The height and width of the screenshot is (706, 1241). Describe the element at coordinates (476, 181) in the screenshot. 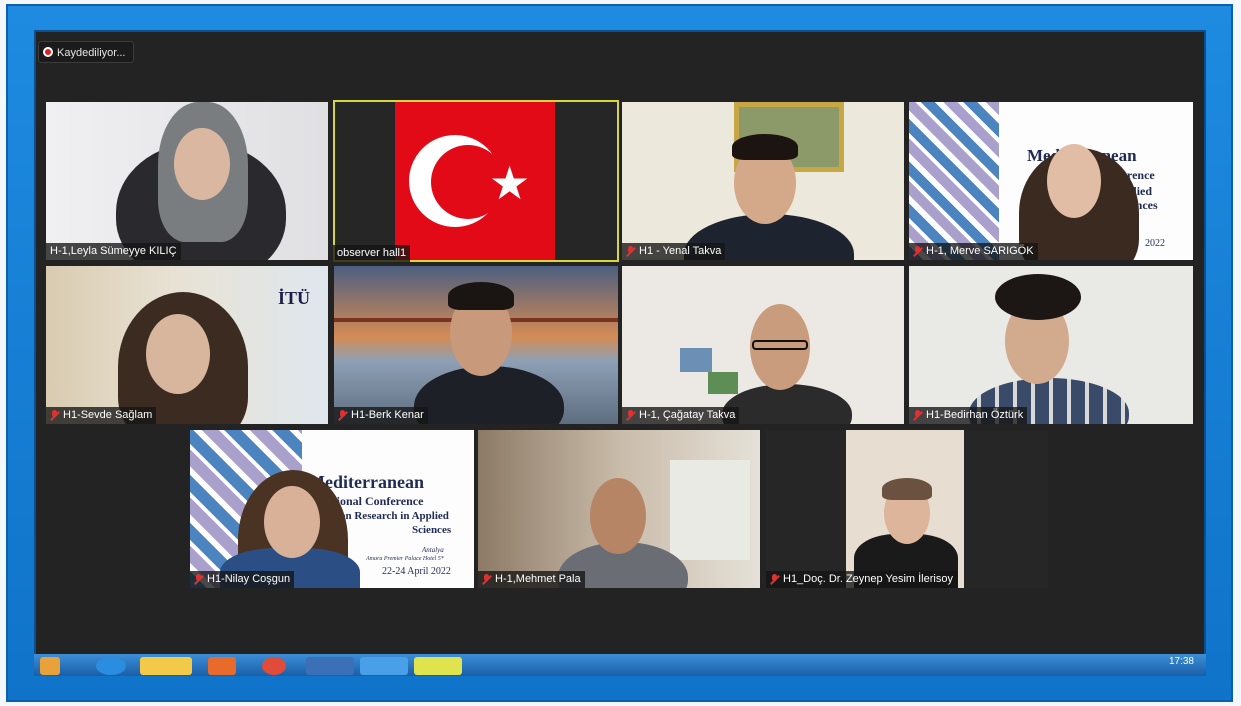

I see `video-tile-active: ★ observer hall1` at that location.